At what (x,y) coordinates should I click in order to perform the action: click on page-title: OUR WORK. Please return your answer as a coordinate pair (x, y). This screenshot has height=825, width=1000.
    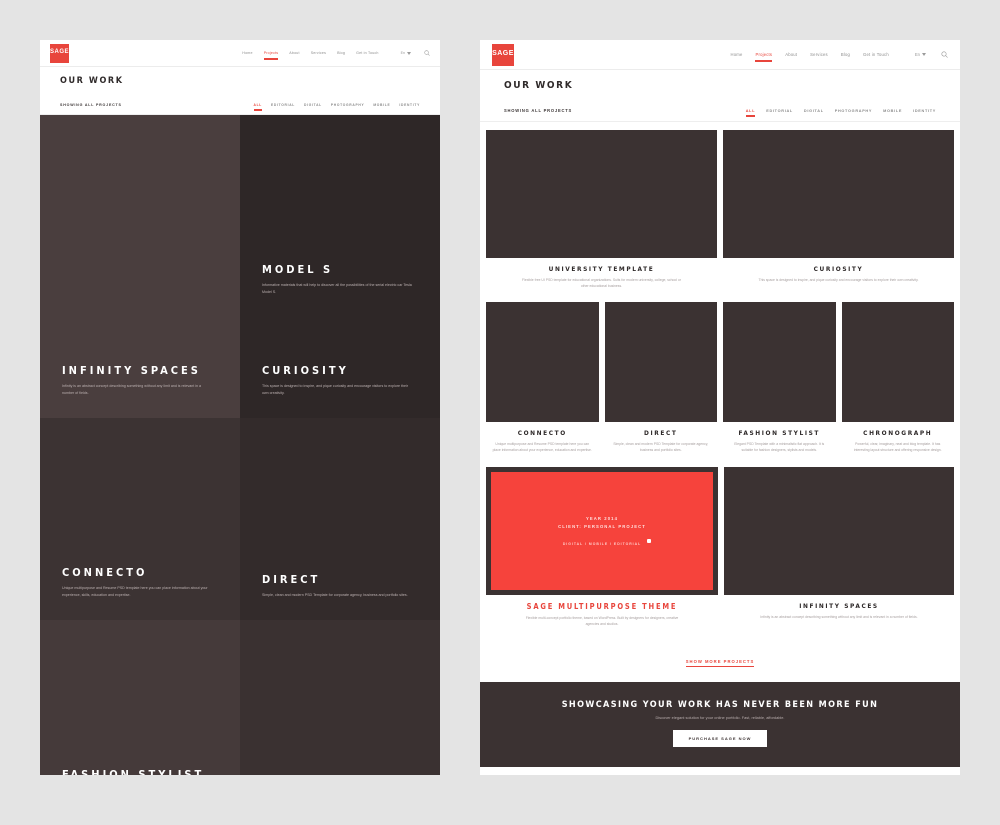
    Looking at the image, I should click on (92, 81).